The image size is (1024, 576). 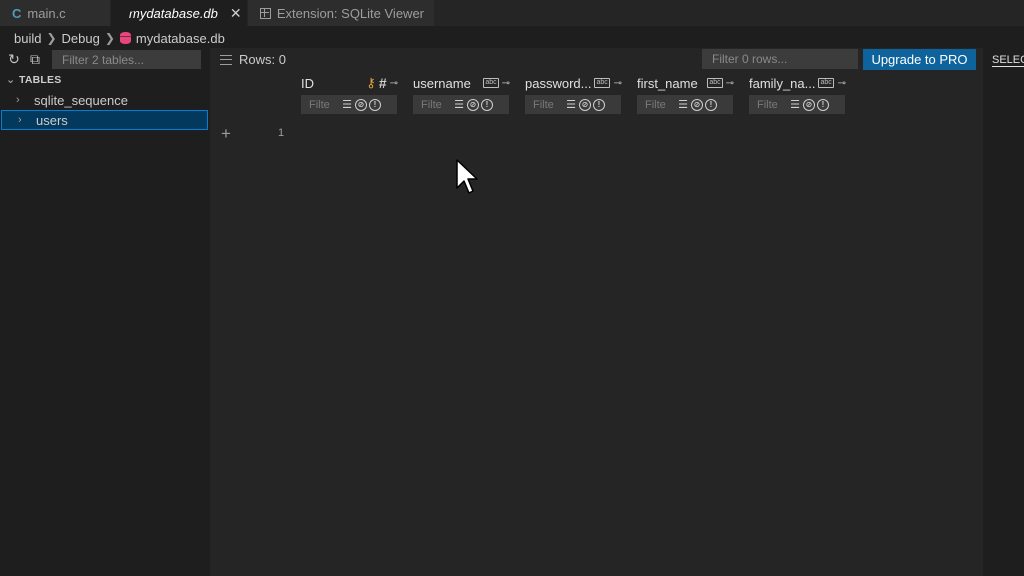 I want to click on tables-section-header: ⌄ TABLES, so click(x=34, y=80).